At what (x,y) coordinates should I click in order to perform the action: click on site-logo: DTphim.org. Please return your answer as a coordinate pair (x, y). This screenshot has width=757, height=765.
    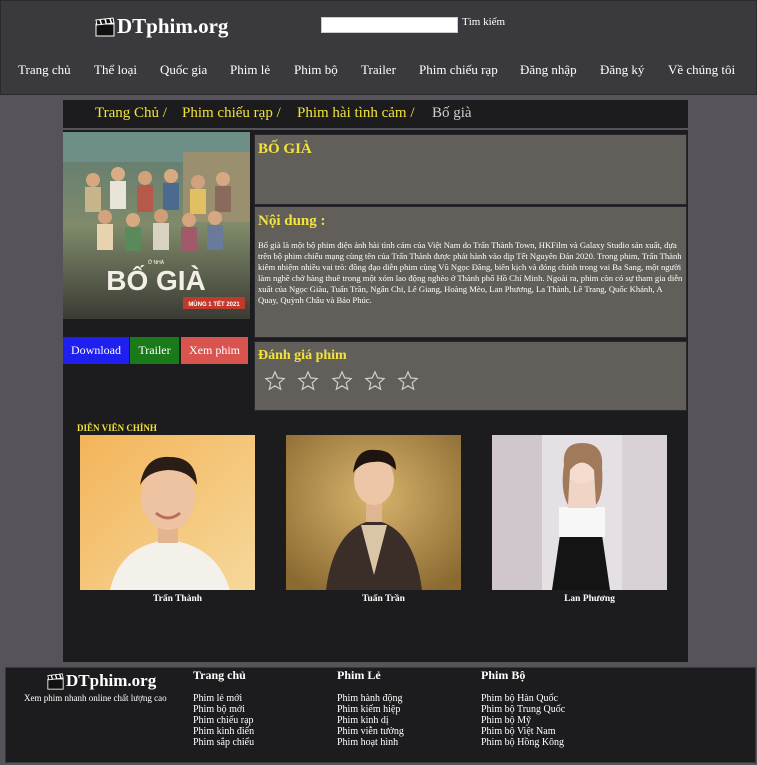
    Looking at the image, I should click on (161, 26).